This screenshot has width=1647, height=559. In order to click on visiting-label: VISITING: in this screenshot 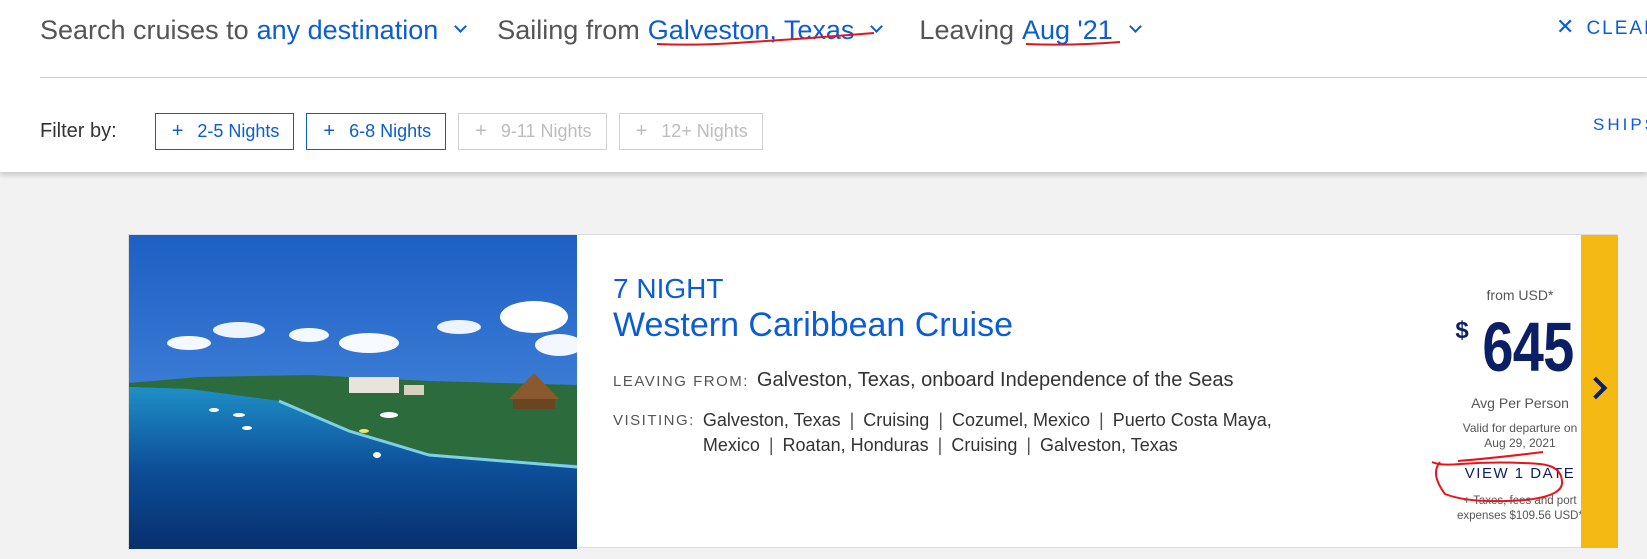, I will do `click(654, 420)`.